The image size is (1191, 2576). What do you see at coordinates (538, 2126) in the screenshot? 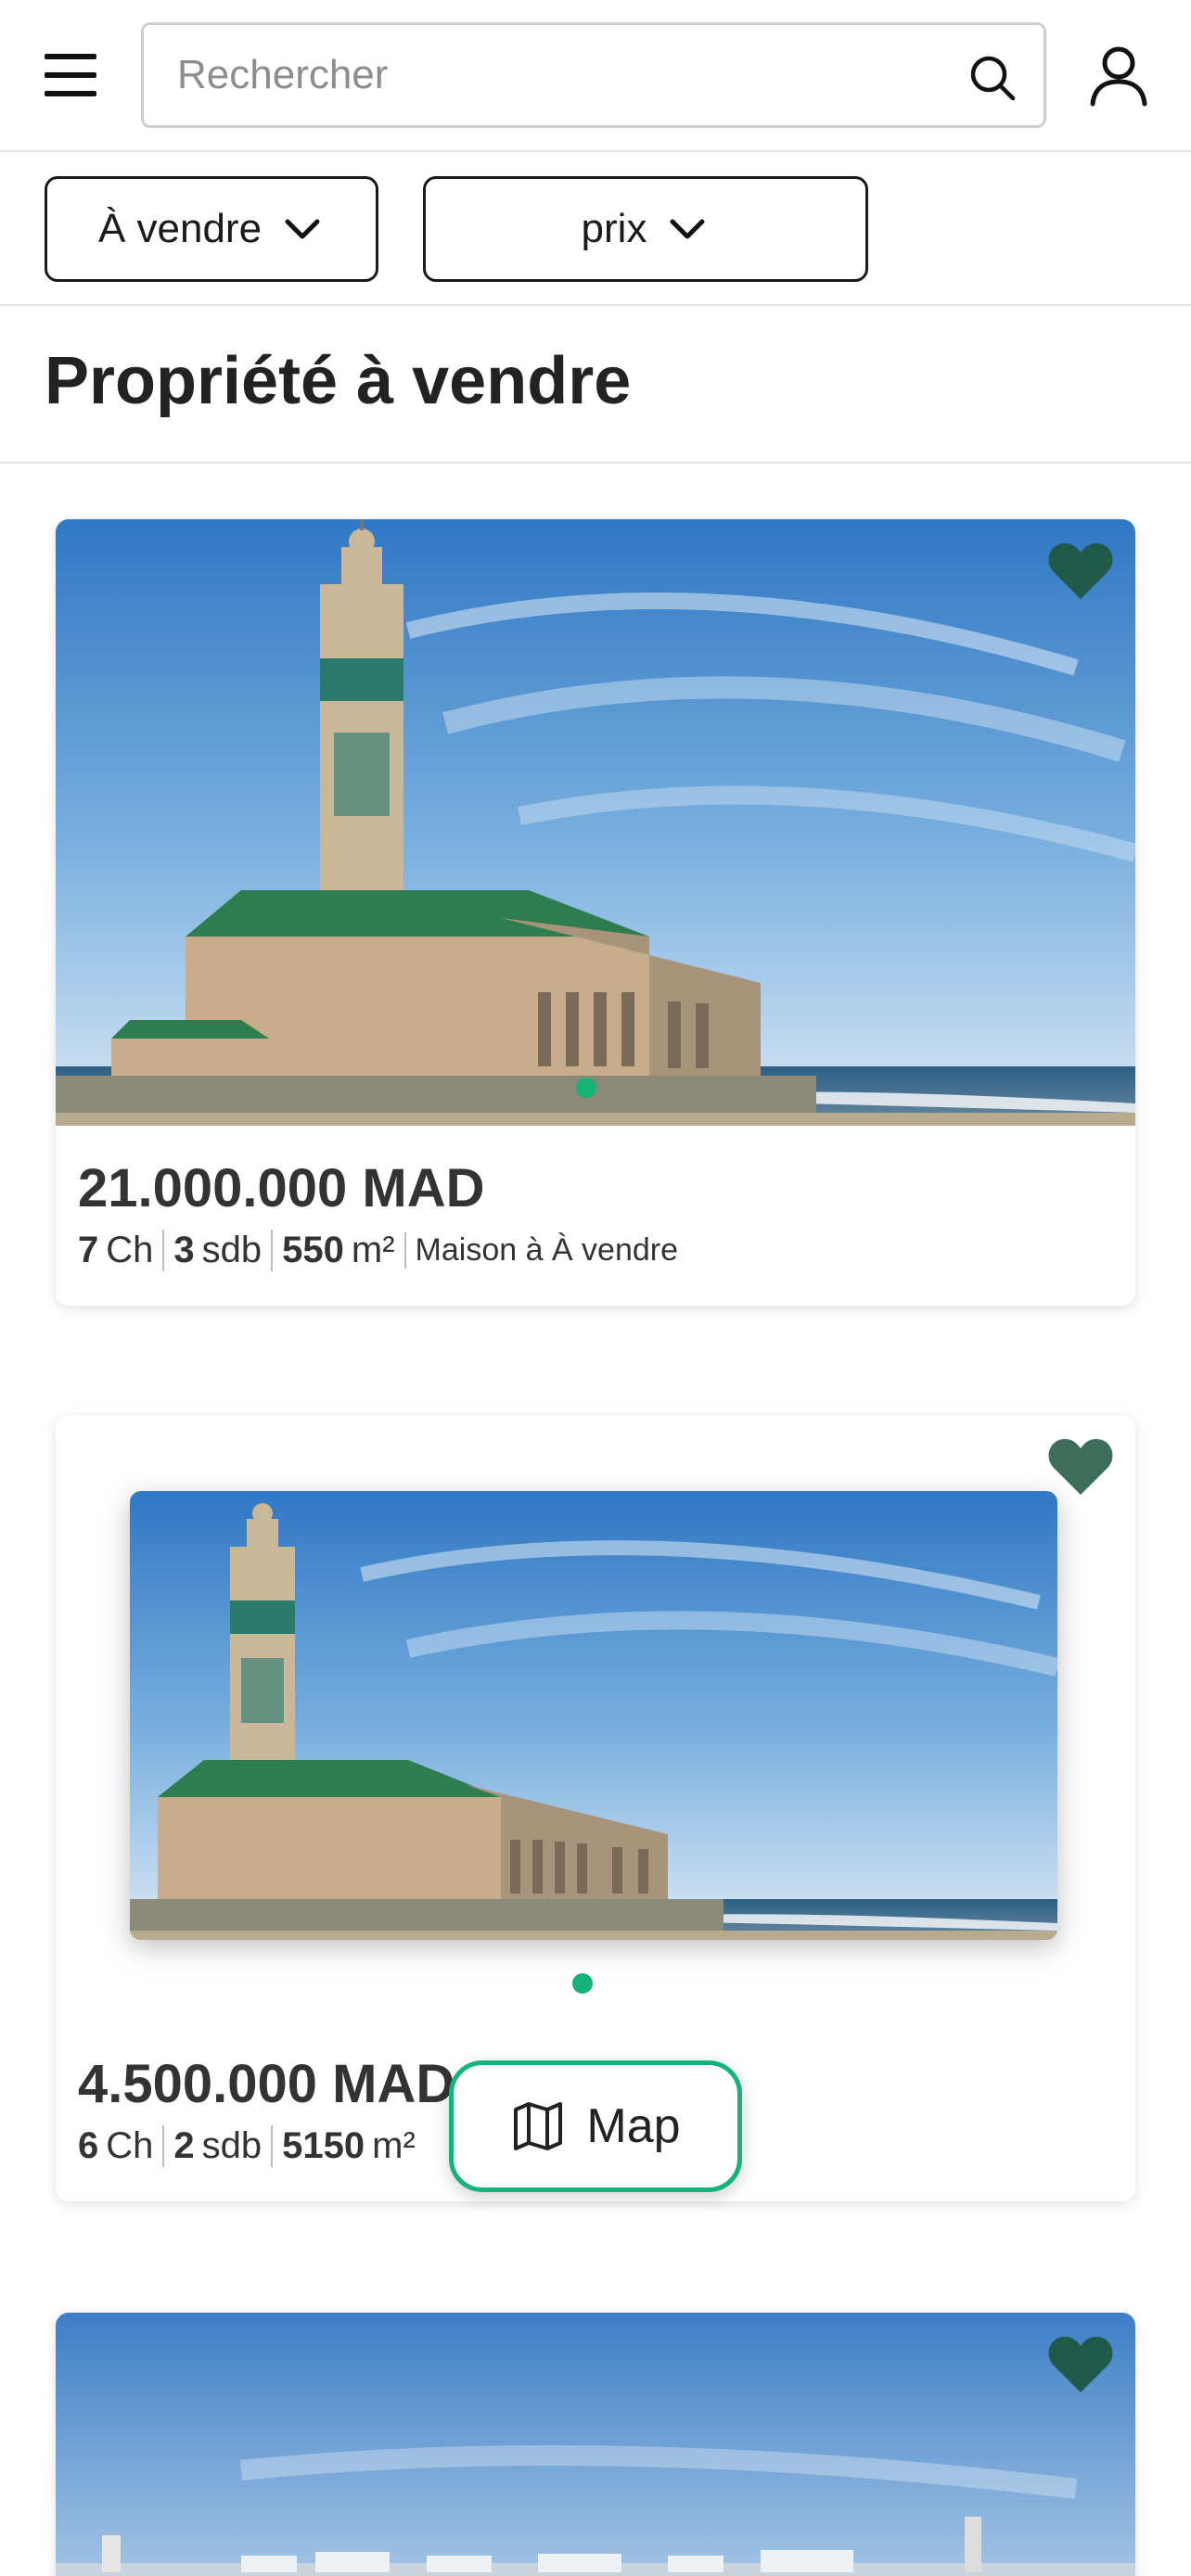
I see `map-icon` at bounding box center [538, 2126].